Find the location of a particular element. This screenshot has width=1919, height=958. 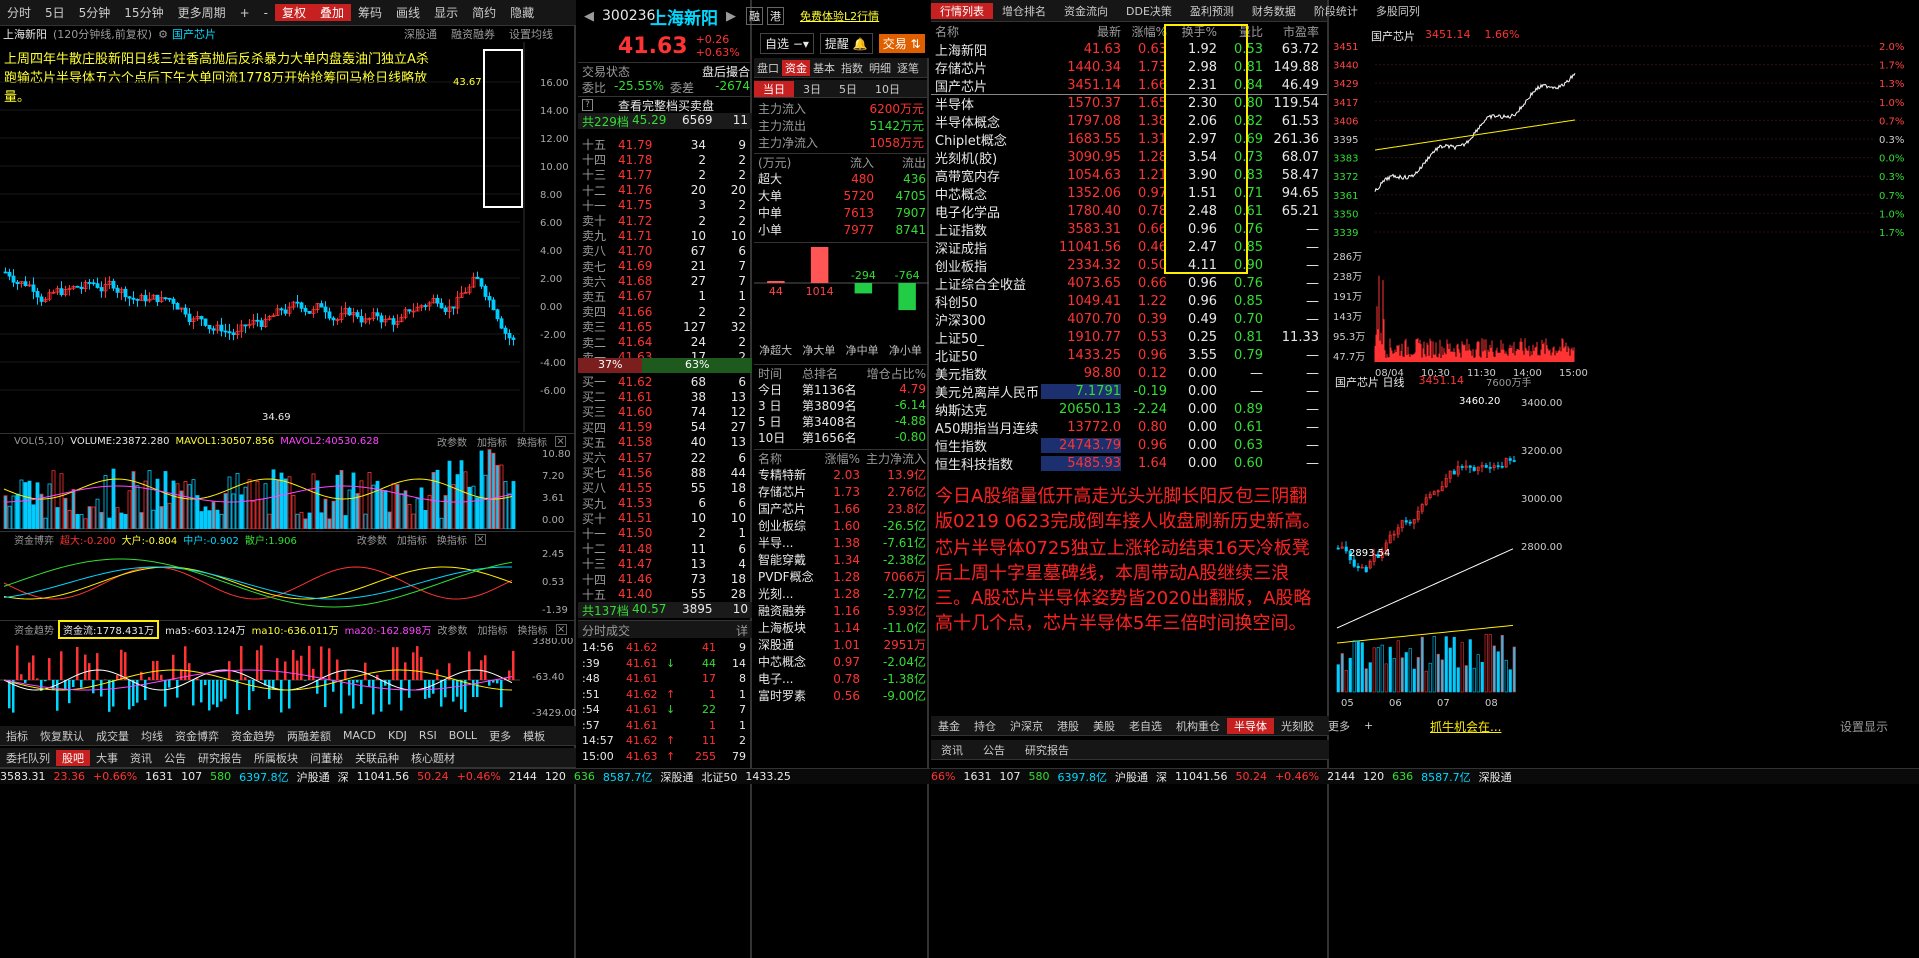

bottom-tab: 所属板块 is located at coordinates (276, 758).